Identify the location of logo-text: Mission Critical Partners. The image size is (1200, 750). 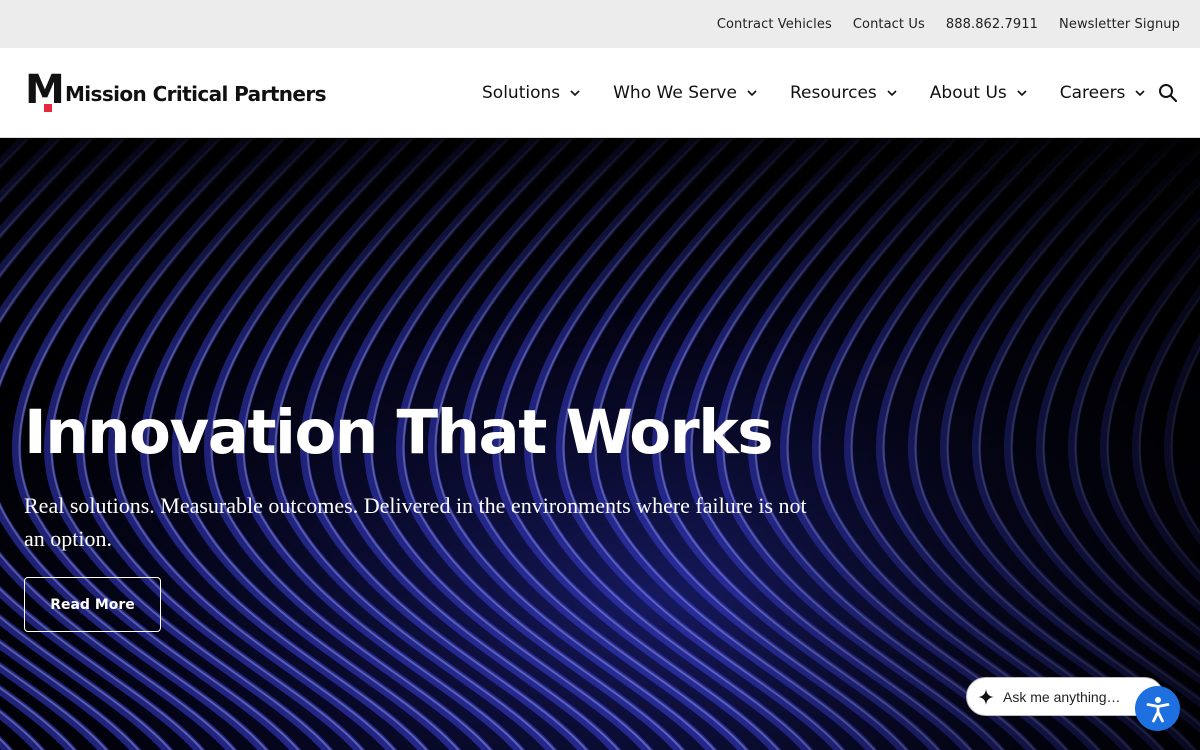
(196, 93).